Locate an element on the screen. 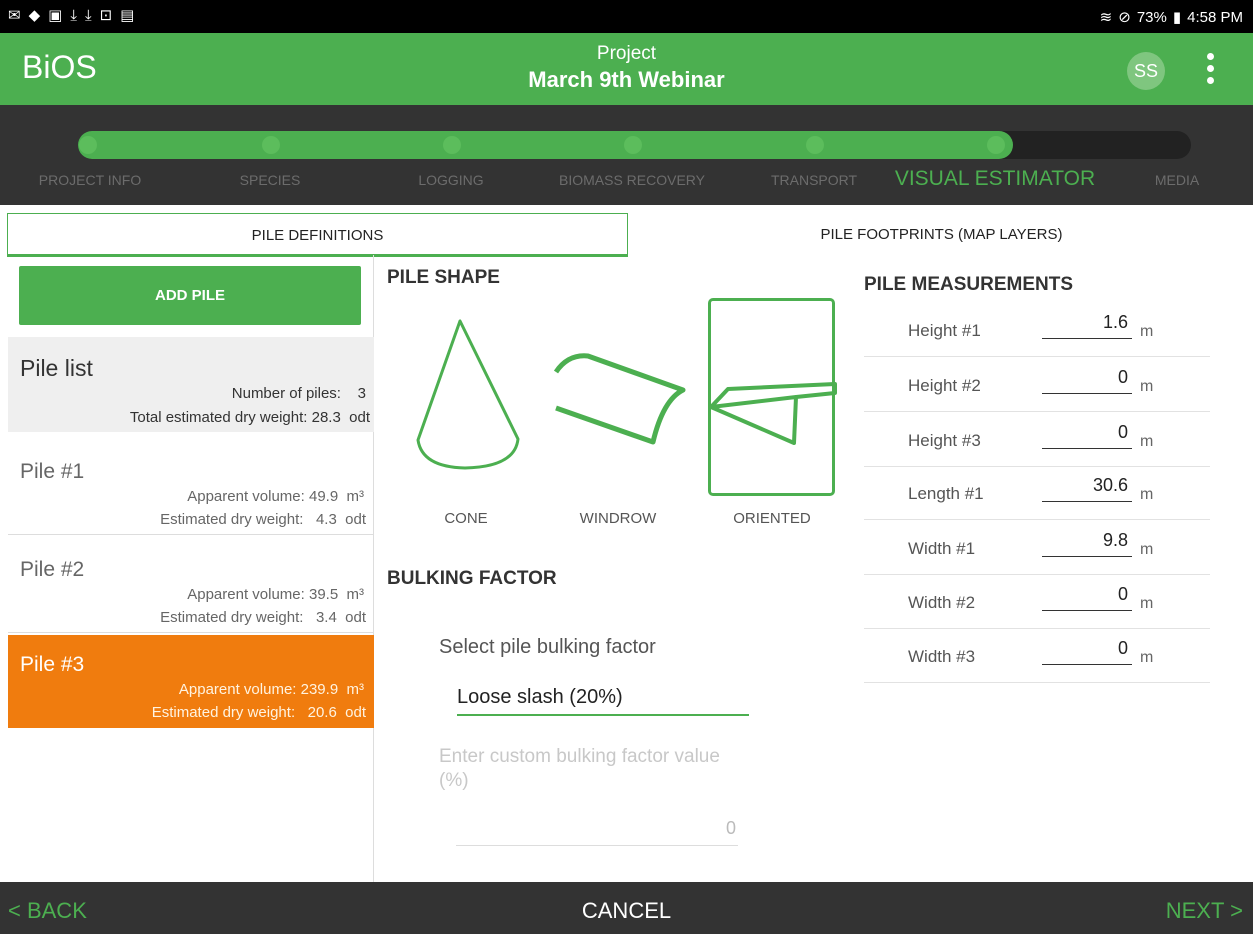 The height and width of the screenshot is (934, 1253). file-icon: ▤ is located at coordinates (127, 15).